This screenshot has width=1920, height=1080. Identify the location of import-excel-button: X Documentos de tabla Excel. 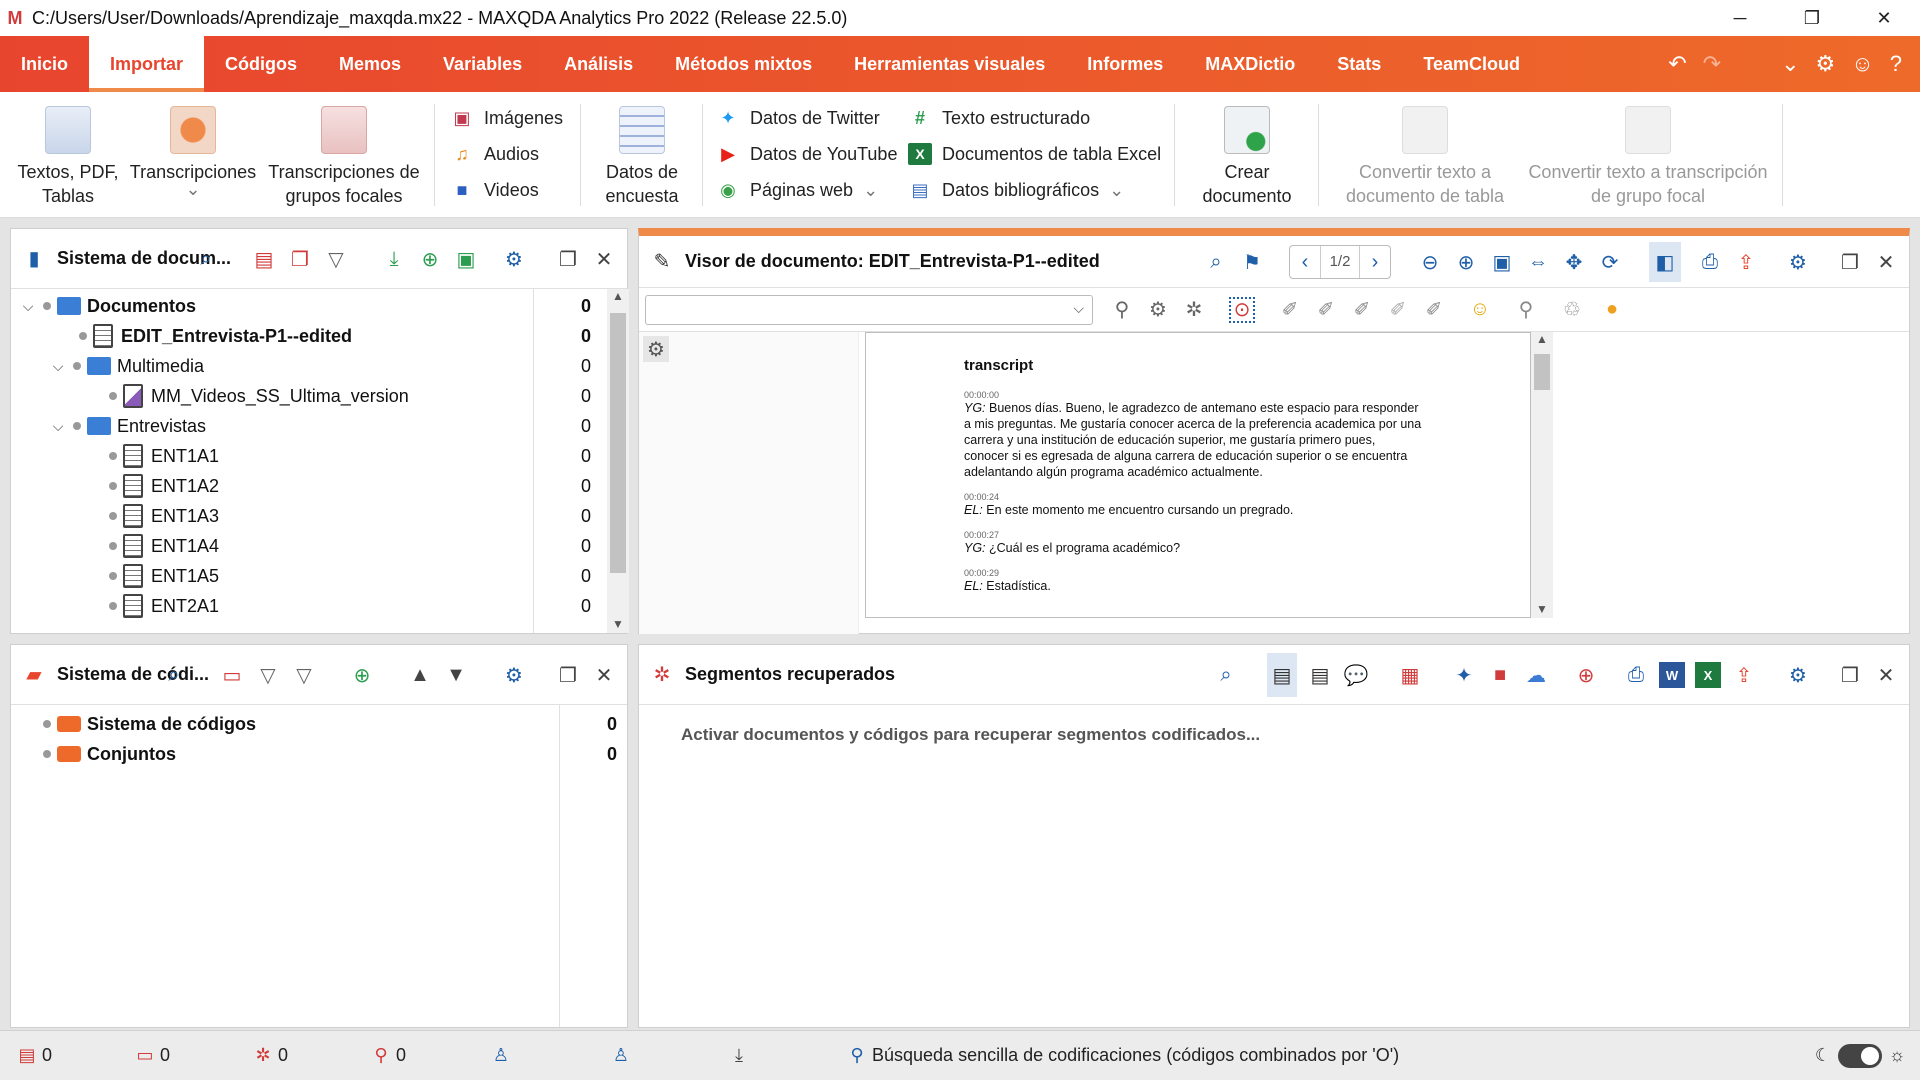
(1034, 154).